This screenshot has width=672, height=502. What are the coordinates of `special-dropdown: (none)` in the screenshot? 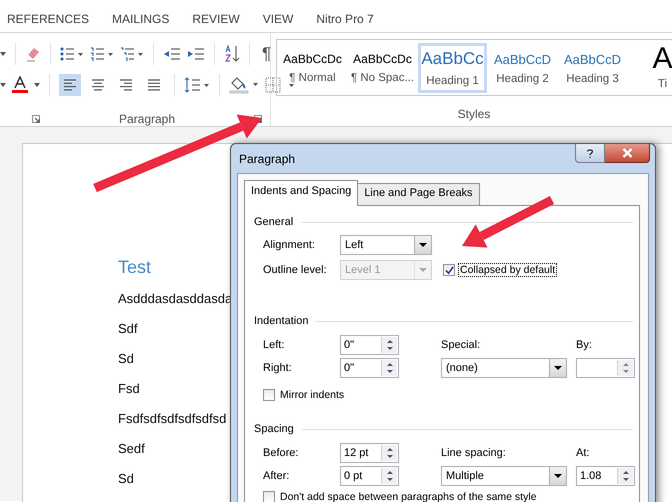 It's located at (504, 368).